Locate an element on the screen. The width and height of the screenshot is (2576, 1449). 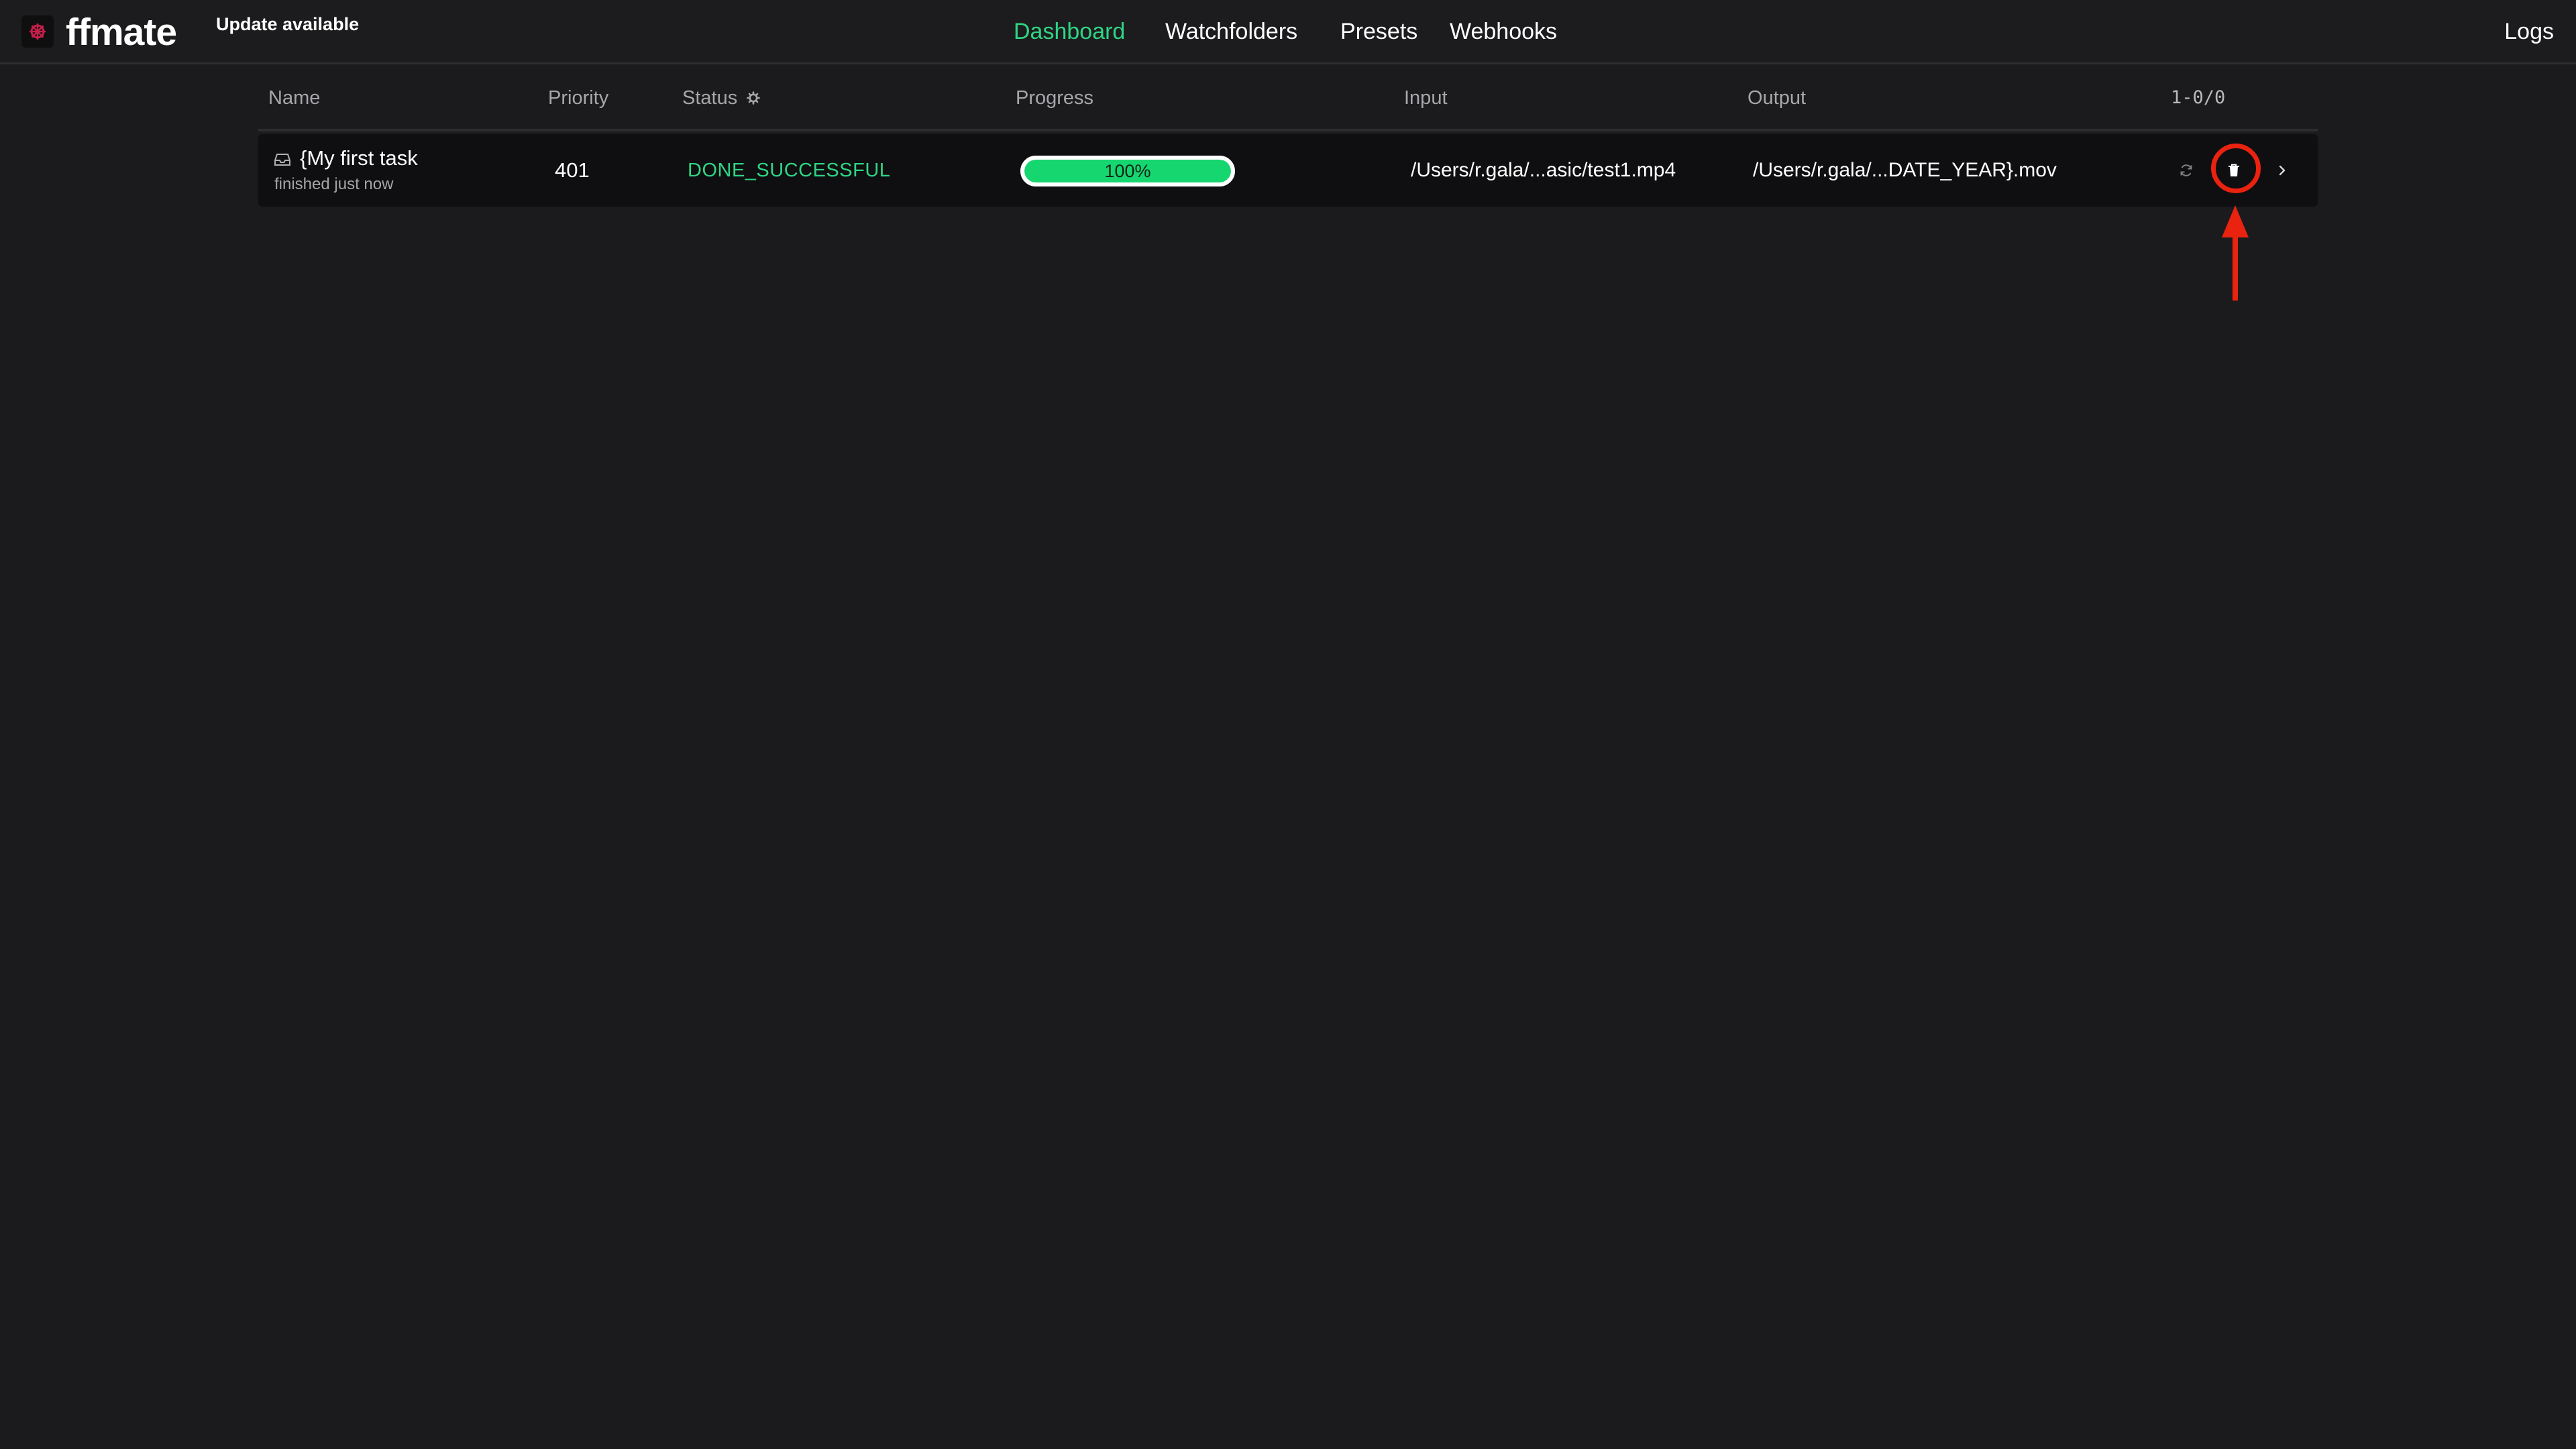
column-progress: Progress is located at coordinates (1054, 98).